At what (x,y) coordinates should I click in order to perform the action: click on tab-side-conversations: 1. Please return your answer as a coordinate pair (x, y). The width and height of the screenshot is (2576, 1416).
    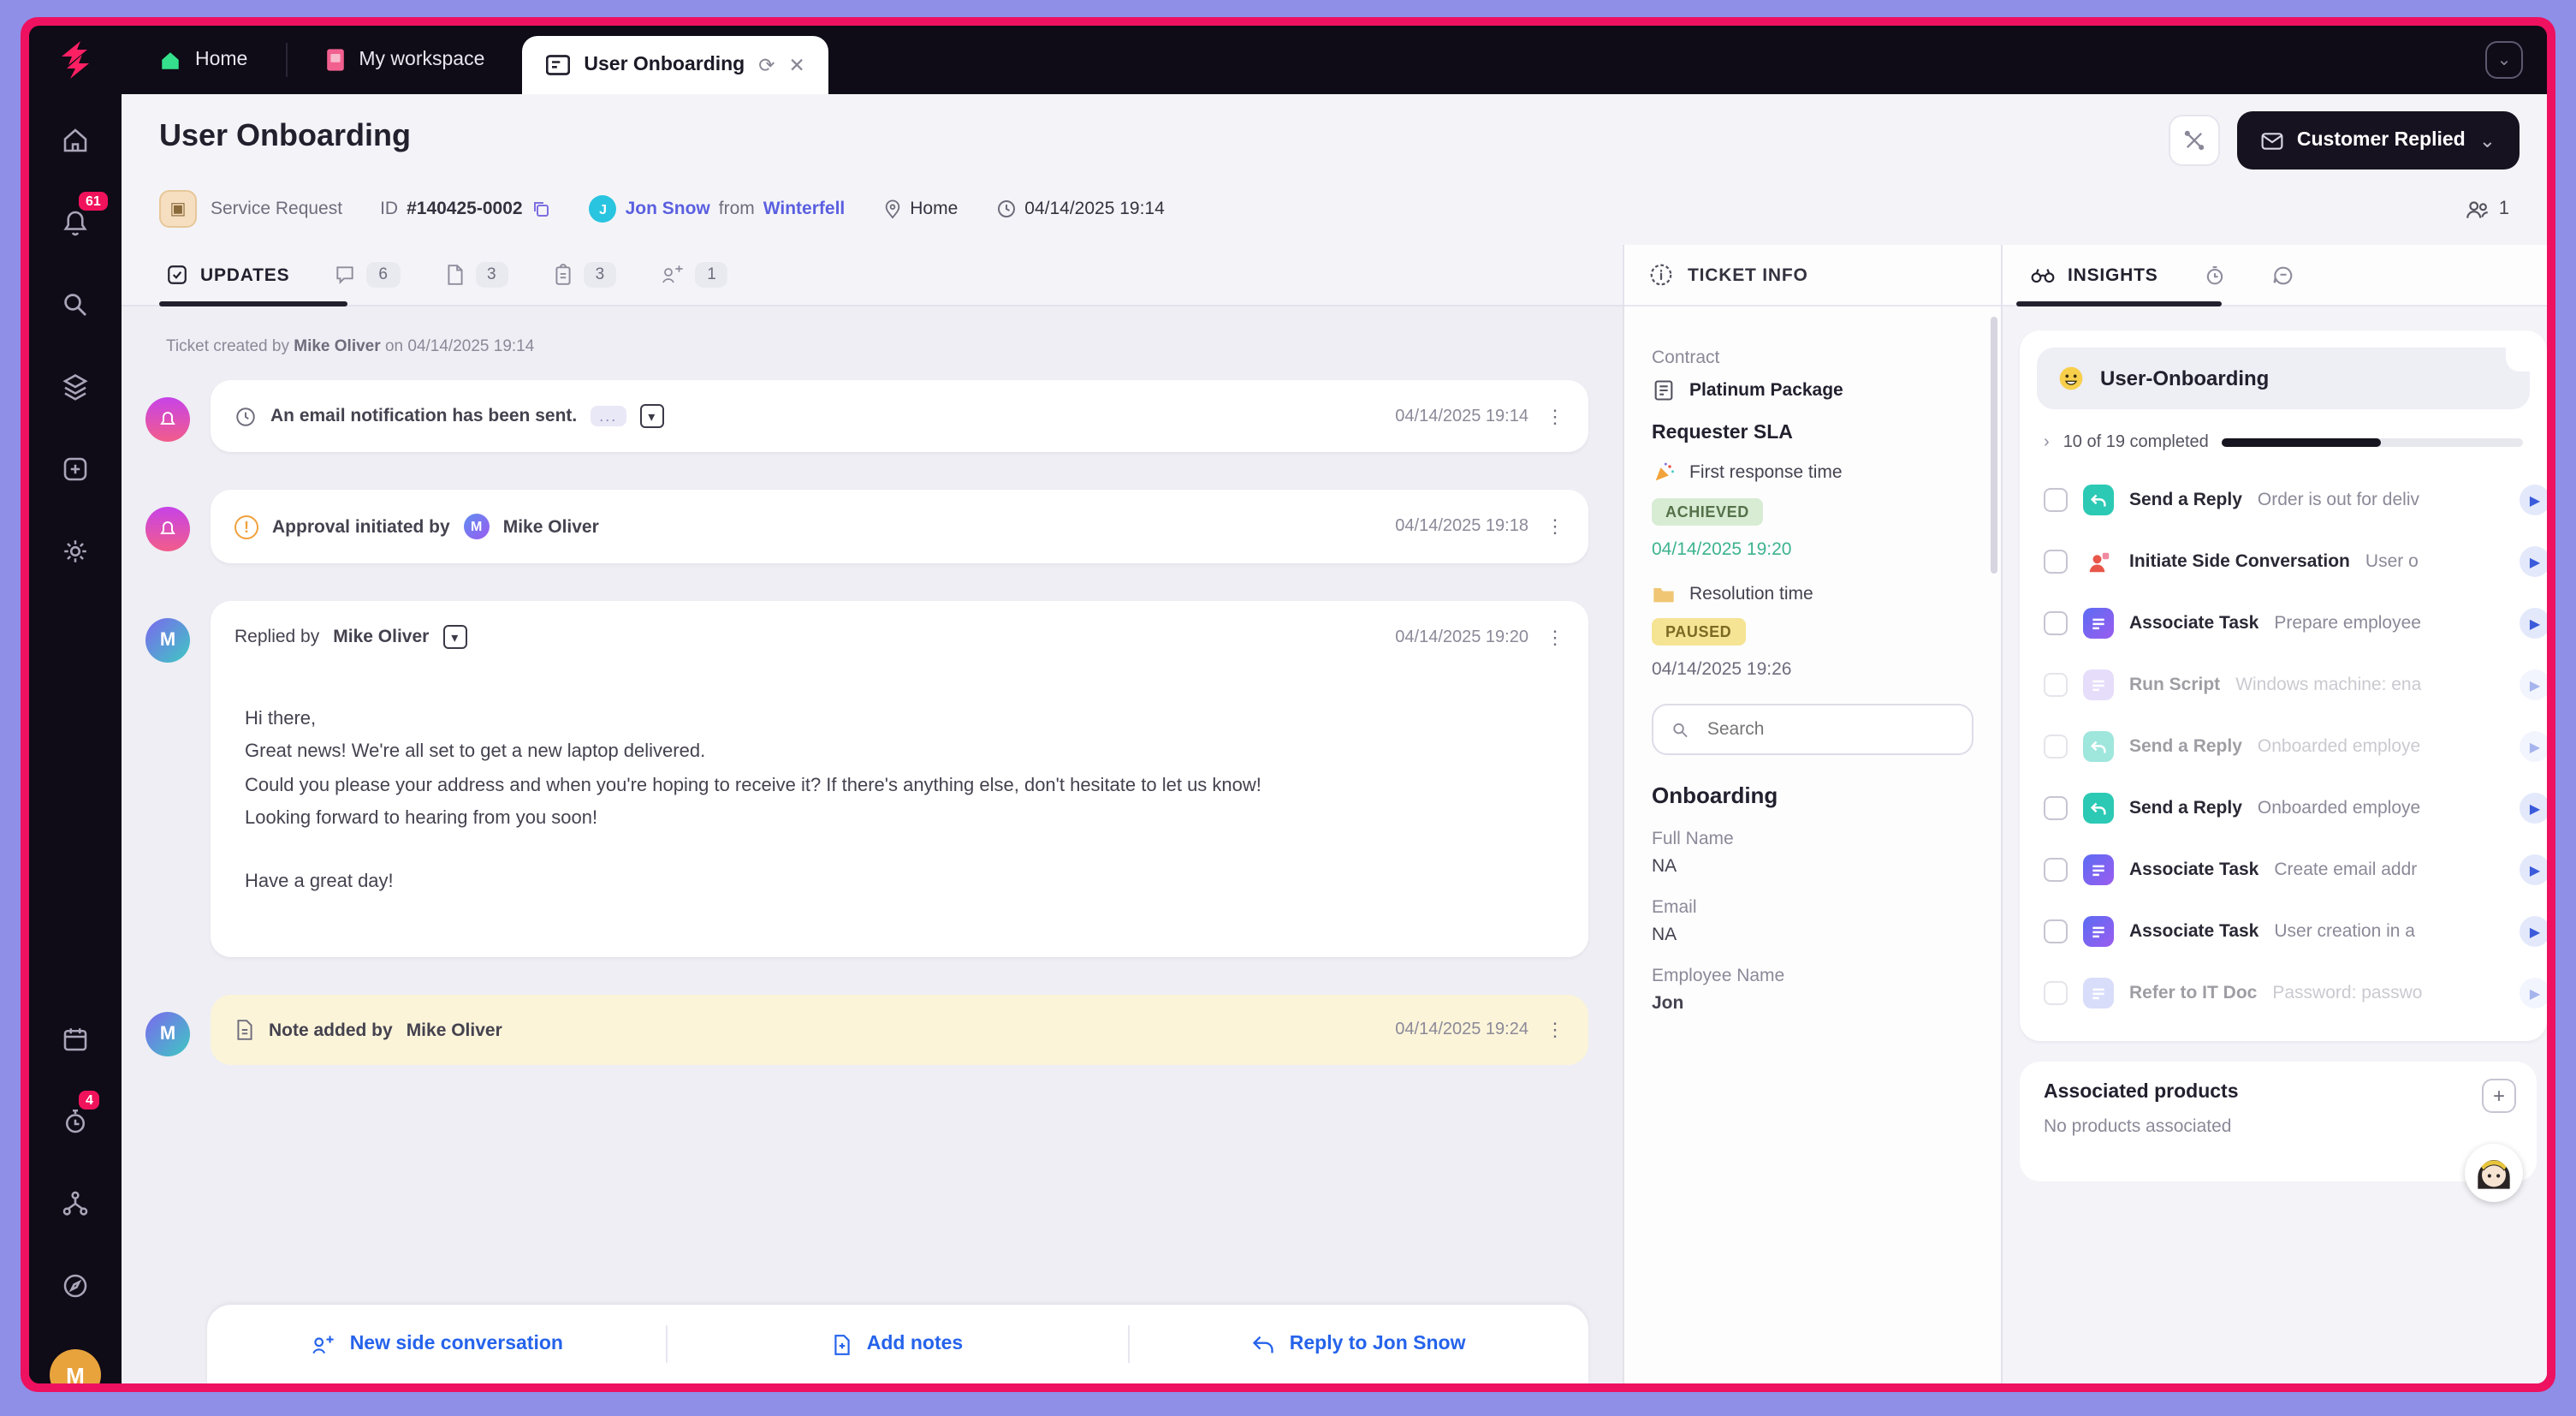
    Looking at the image, I should click on (694, 275).